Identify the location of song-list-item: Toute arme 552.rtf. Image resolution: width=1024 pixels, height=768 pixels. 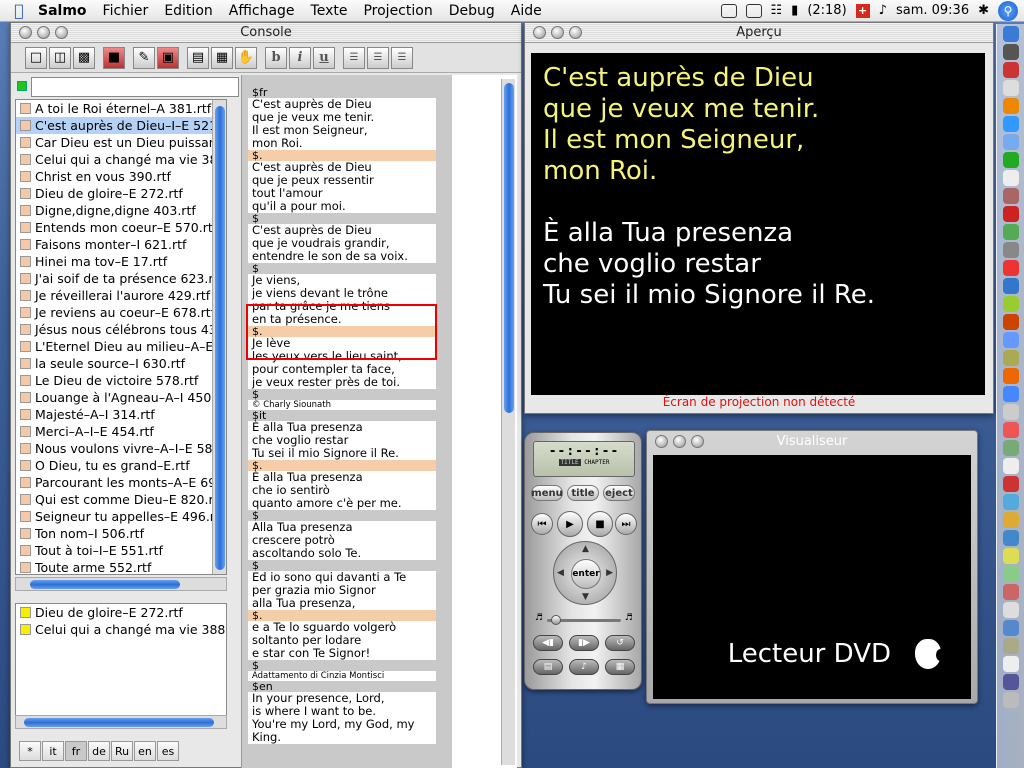
(121, 566).